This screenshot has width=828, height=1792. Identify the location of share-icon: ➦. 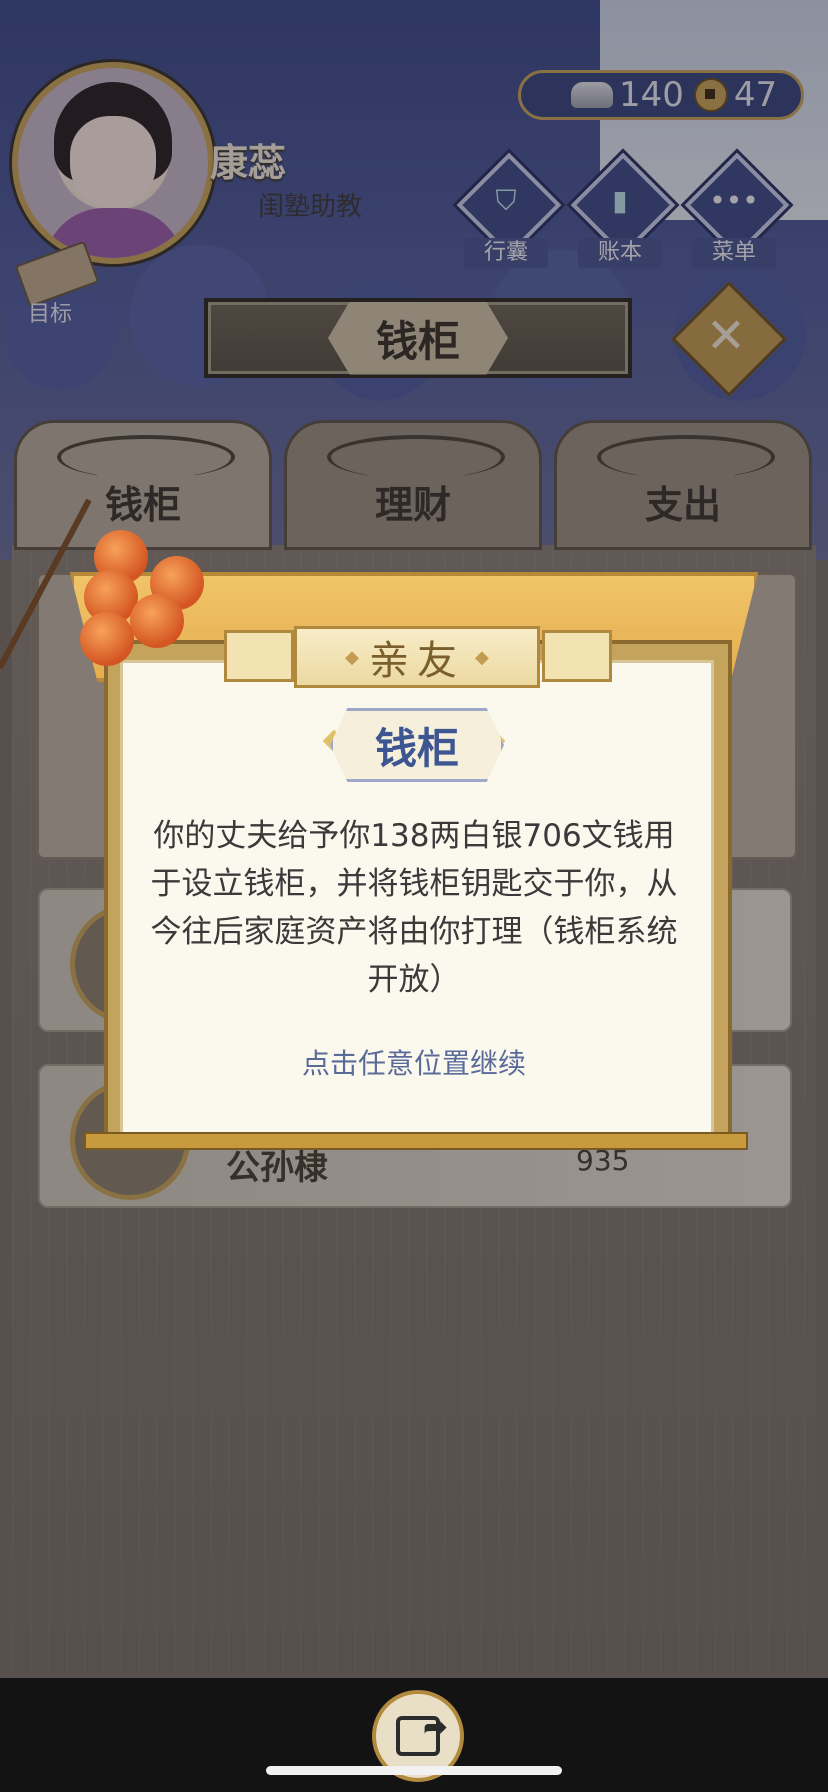
(422, 1733).